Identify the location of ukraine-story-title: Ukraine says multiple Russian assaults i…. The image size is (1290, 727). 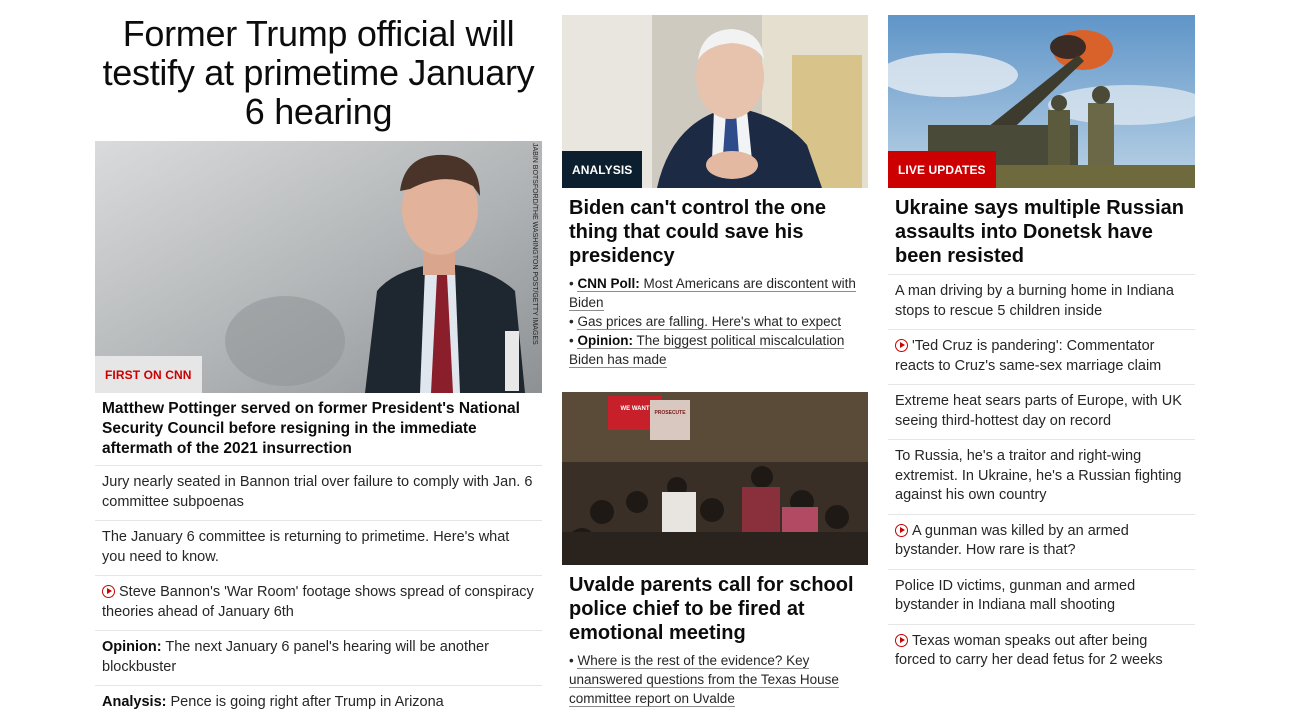
(1041, 231).